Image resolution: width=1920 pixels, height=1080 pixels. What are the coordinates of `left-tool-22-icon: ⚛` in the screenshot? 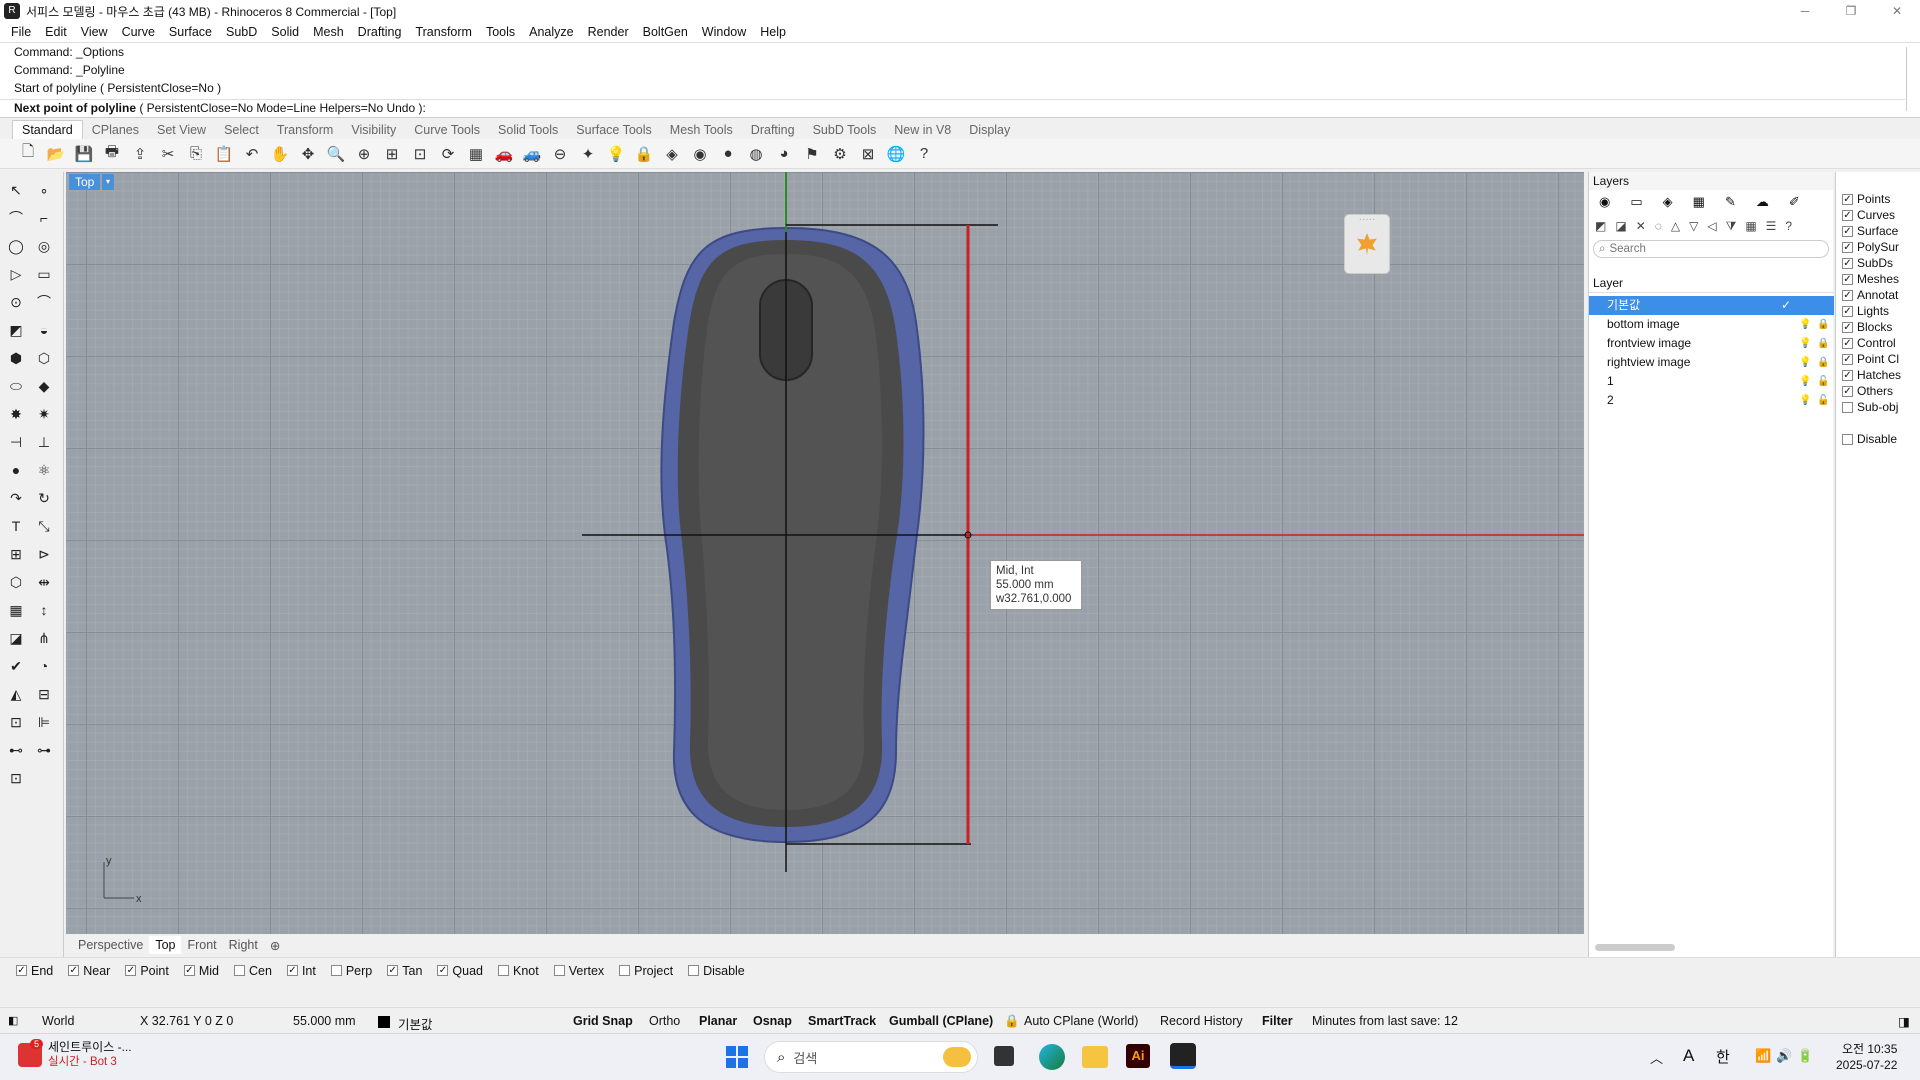 It's located at (44, 470).